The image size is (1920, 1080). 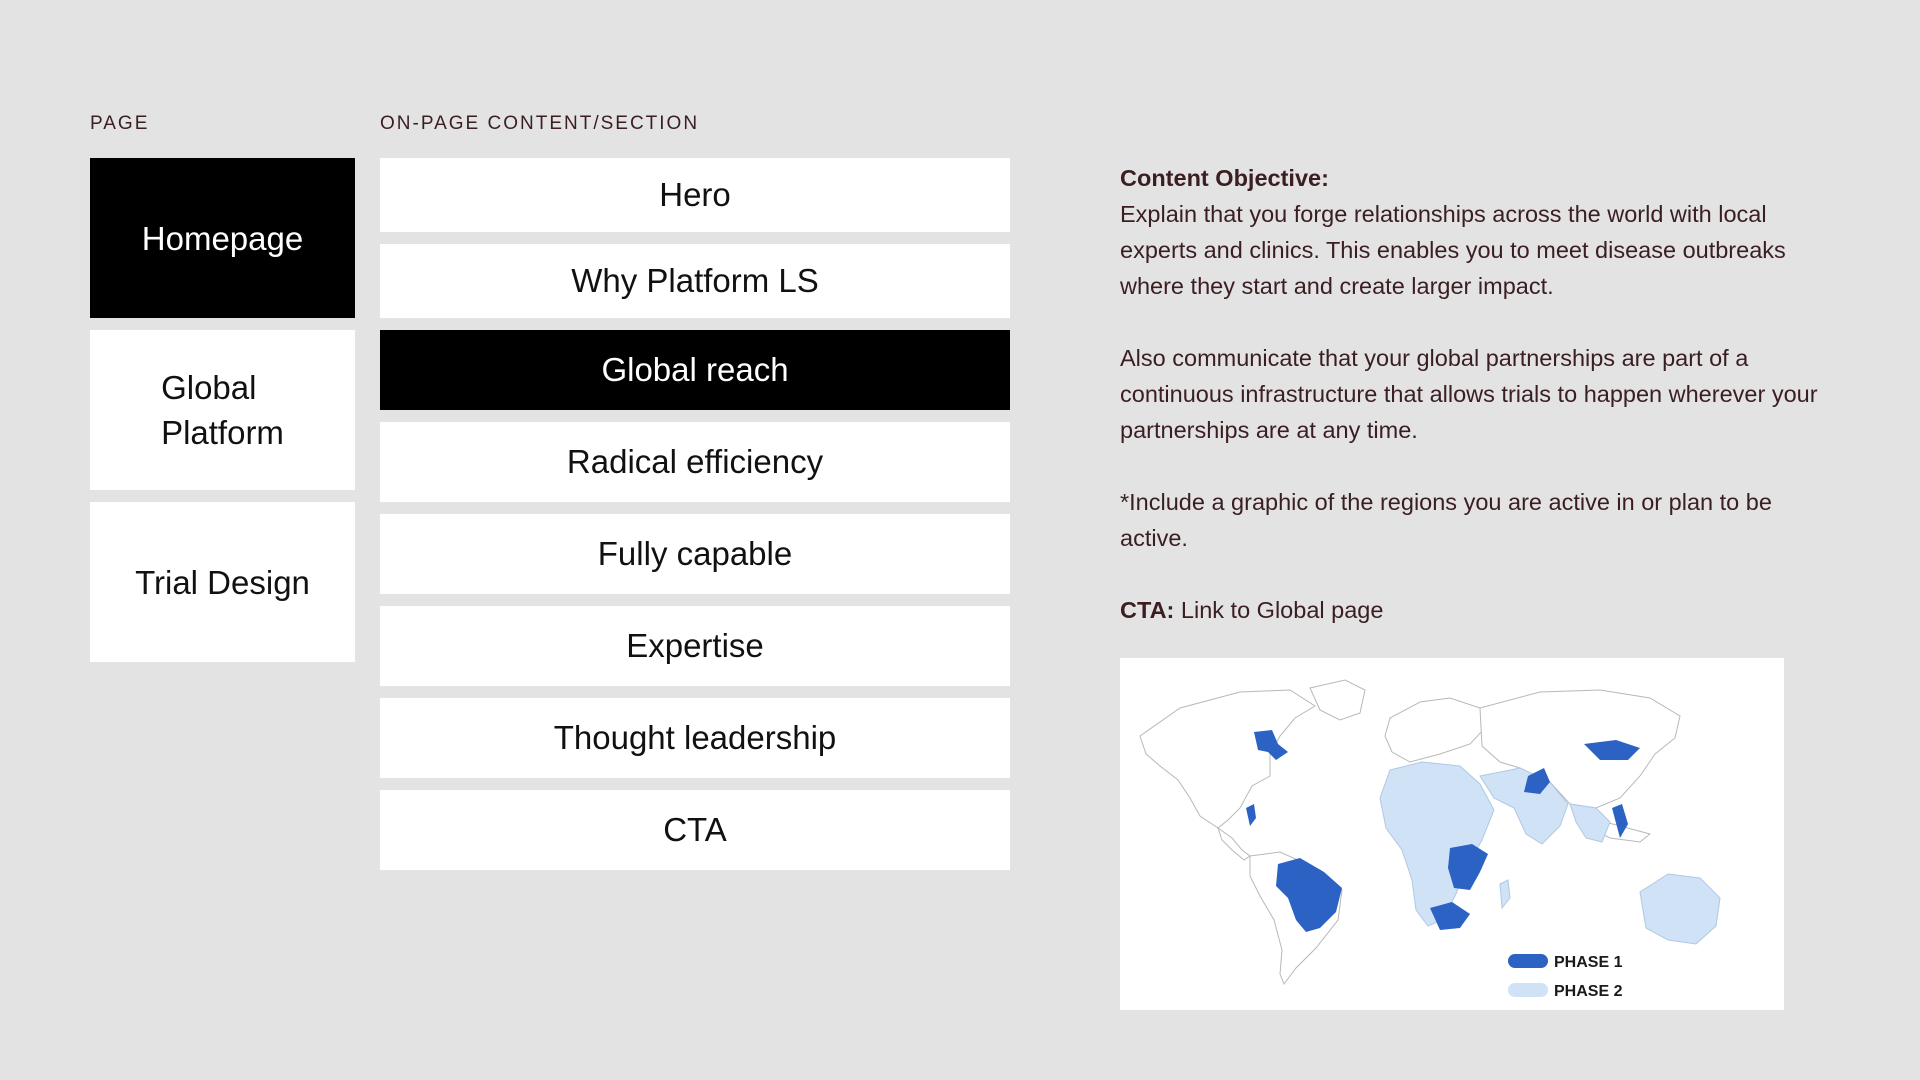 I want to click on section-column-heading: ON-PAGE CONTENT/SECTION, so click(x=540, y=123).